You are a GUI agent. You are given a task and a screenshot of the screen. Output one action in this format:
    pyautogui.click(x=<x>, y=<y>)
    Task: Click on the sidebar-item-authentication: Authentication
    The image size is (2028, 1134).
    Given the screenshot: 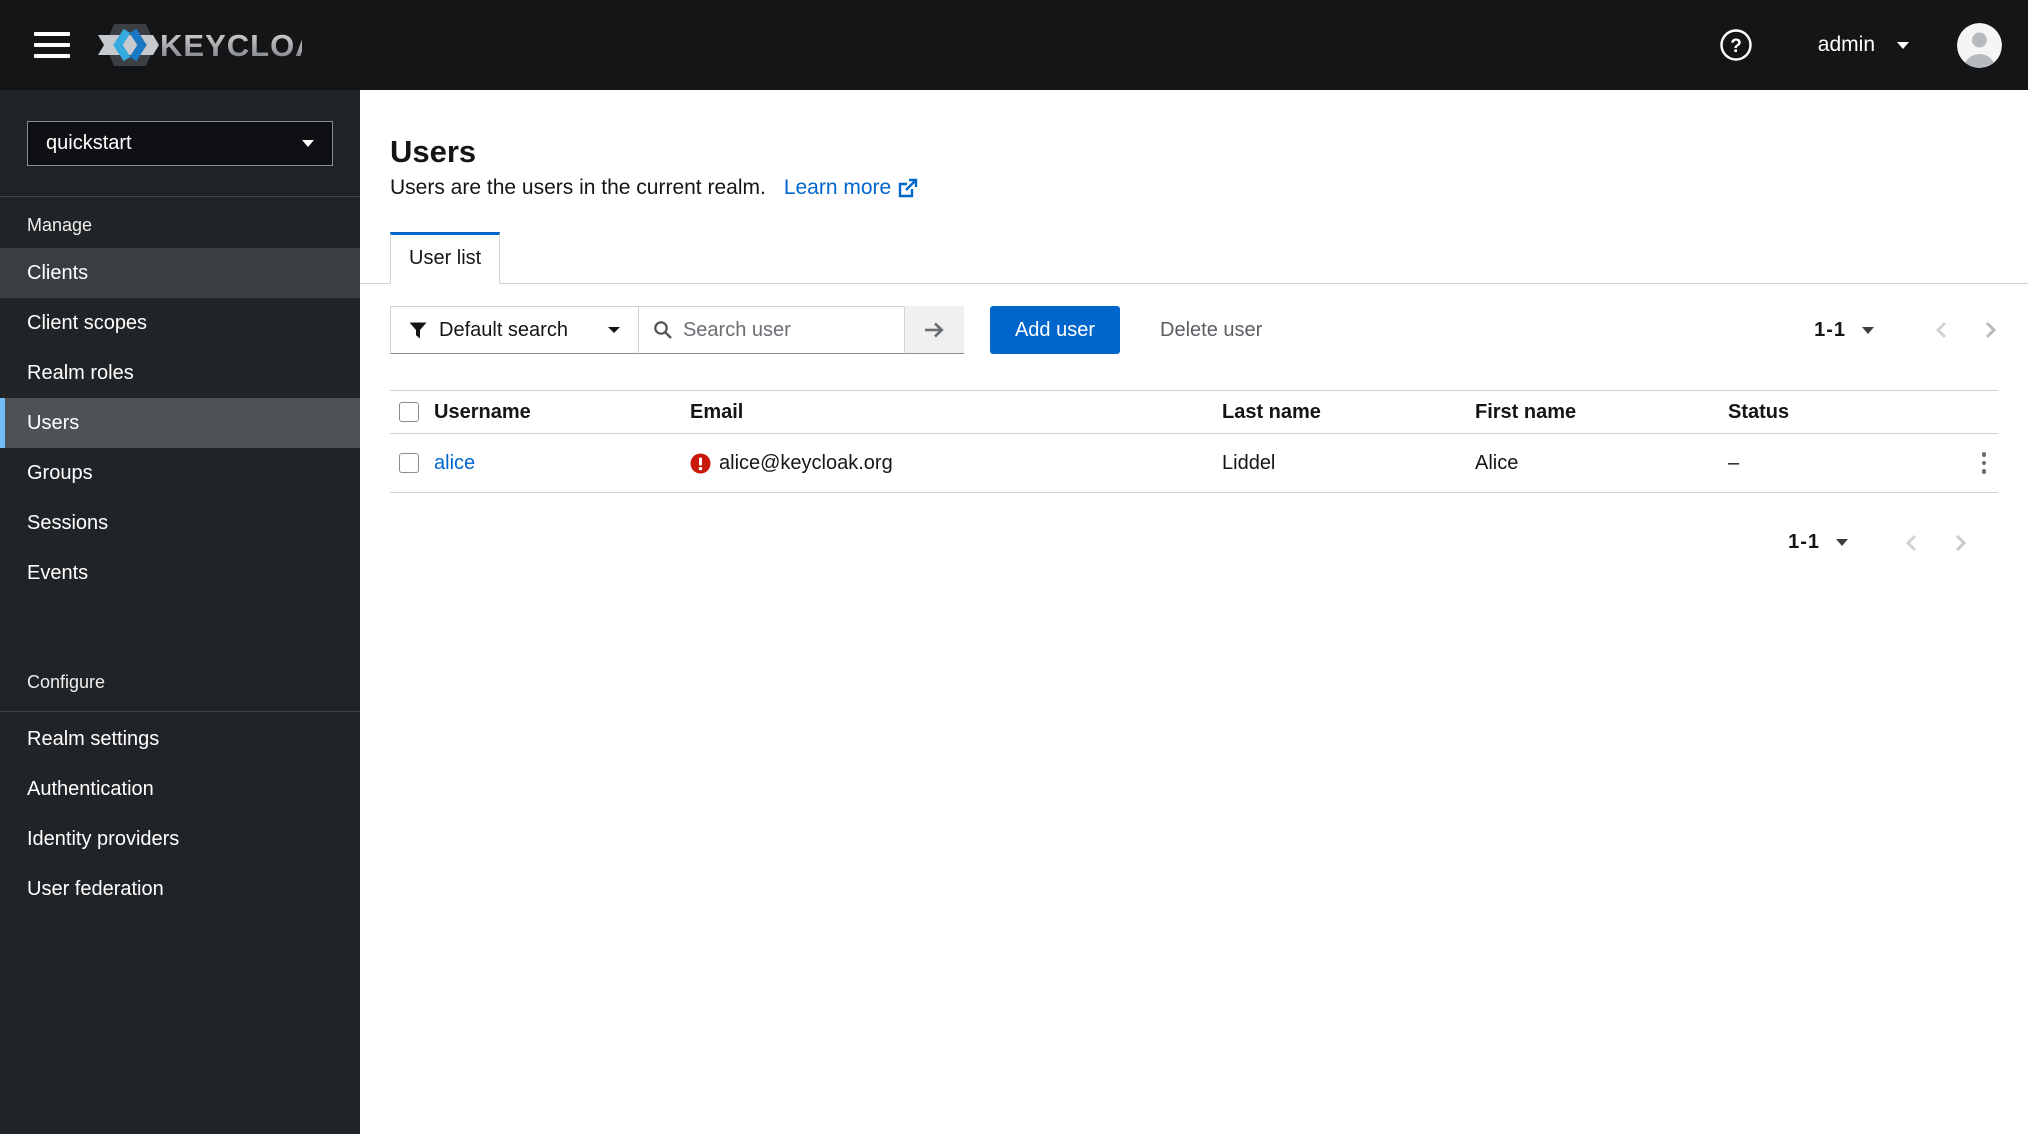 What is the action you would take?
    pyautogui.click(x=180, y=789)
    